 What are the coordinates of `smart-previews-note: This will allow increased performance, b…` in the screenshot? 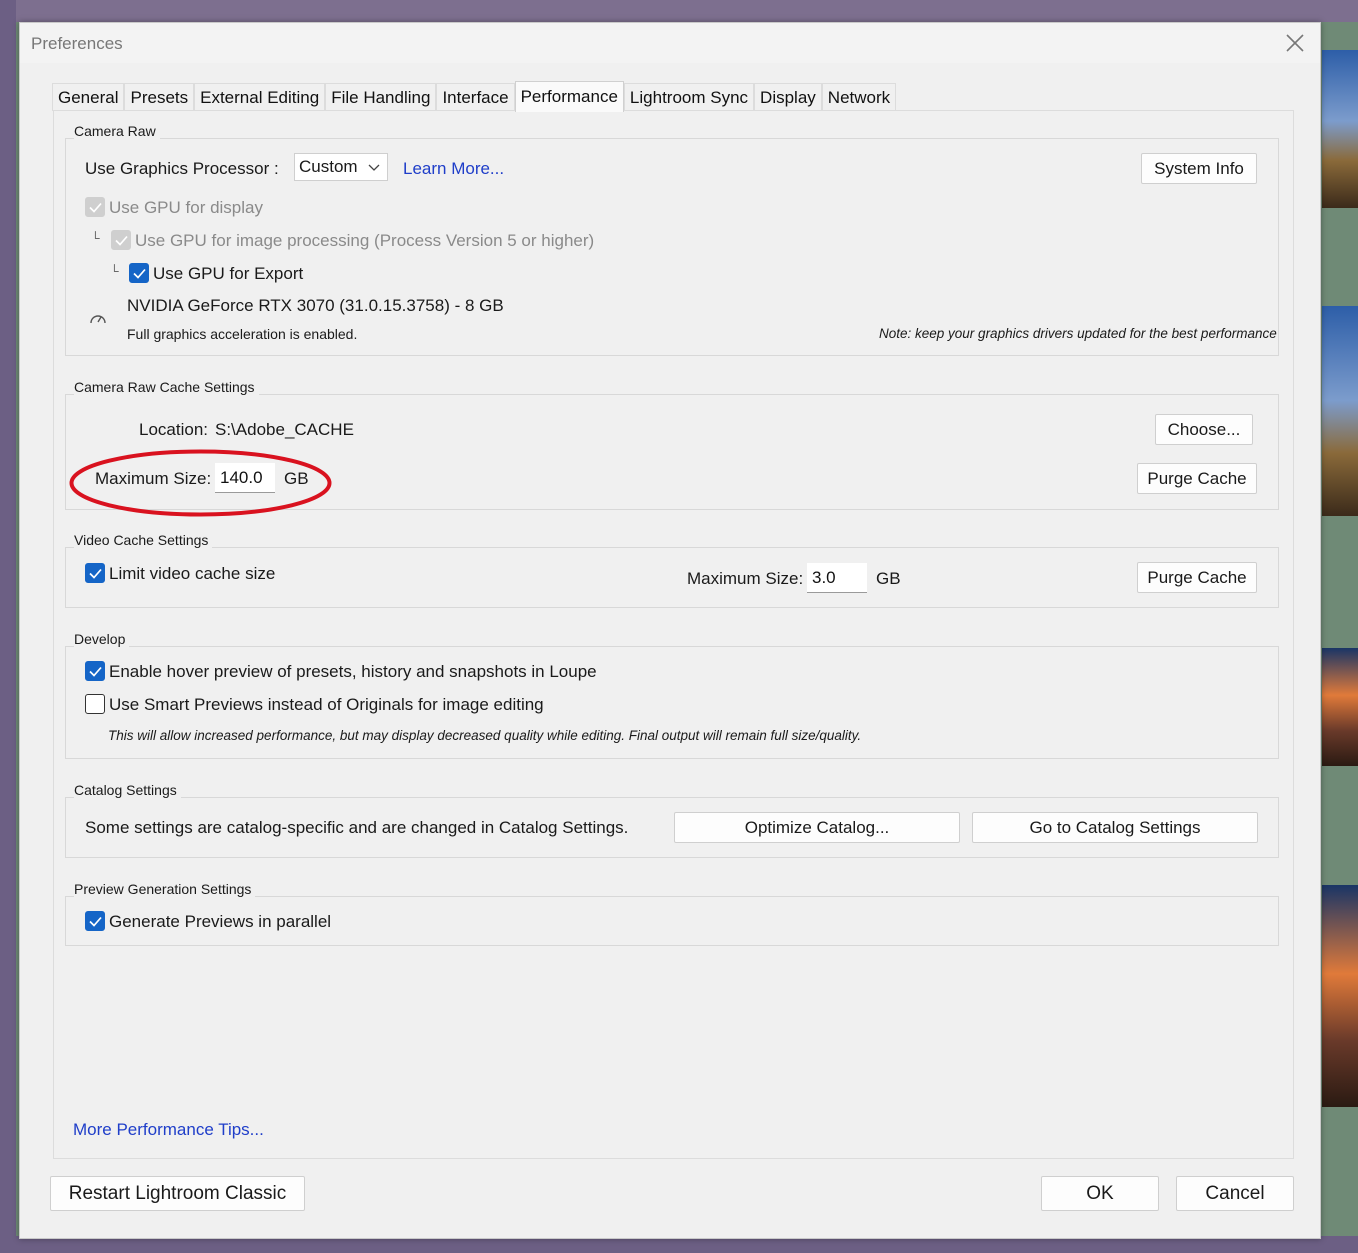 It's located at (485, 735).